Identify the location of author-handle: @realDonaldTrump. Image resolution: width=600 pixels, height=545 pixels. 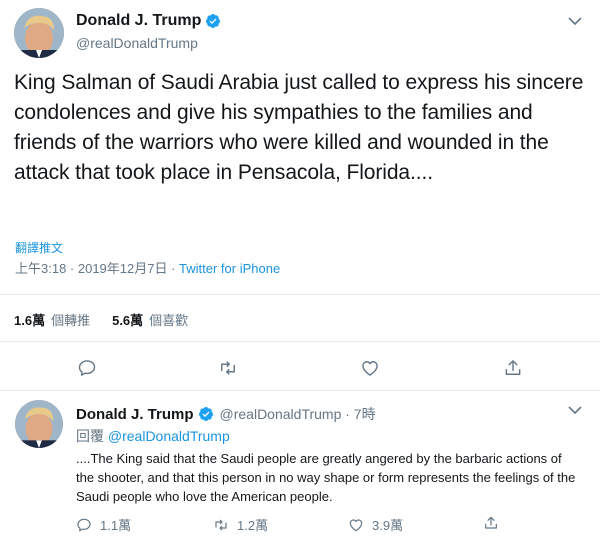
(137, 43).